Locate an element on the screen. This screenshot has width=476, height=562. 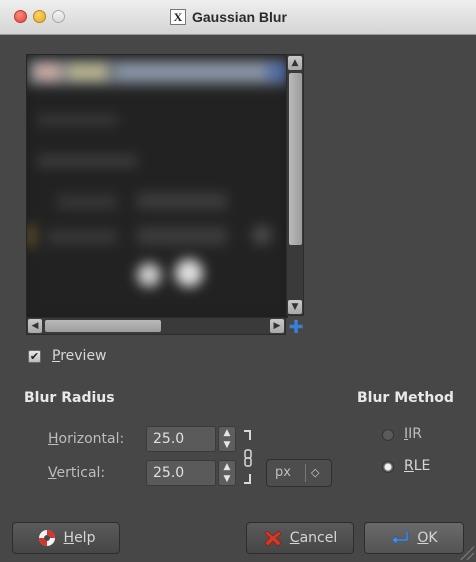
unit-divider is located at coordinates (305, 473).